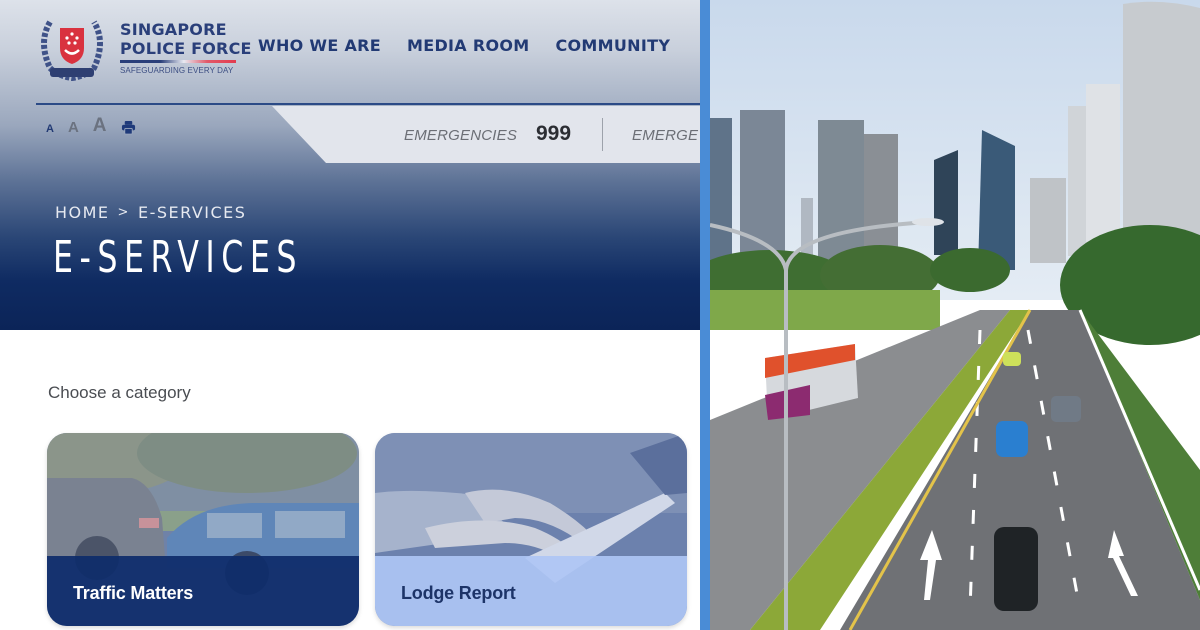 This screenshot has height=630, width=1200. What do you see at coordinates (1016, 569) in the screenshot?
I see `black-car` at bounding box center [1016, 569].